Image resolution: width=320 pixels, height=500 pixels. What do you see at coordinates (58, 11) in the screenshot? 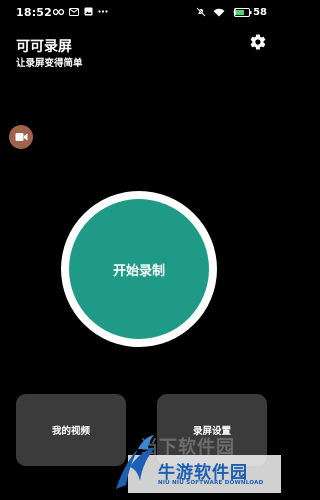
I see `infinity-icon` at bounding box center [58, 11].